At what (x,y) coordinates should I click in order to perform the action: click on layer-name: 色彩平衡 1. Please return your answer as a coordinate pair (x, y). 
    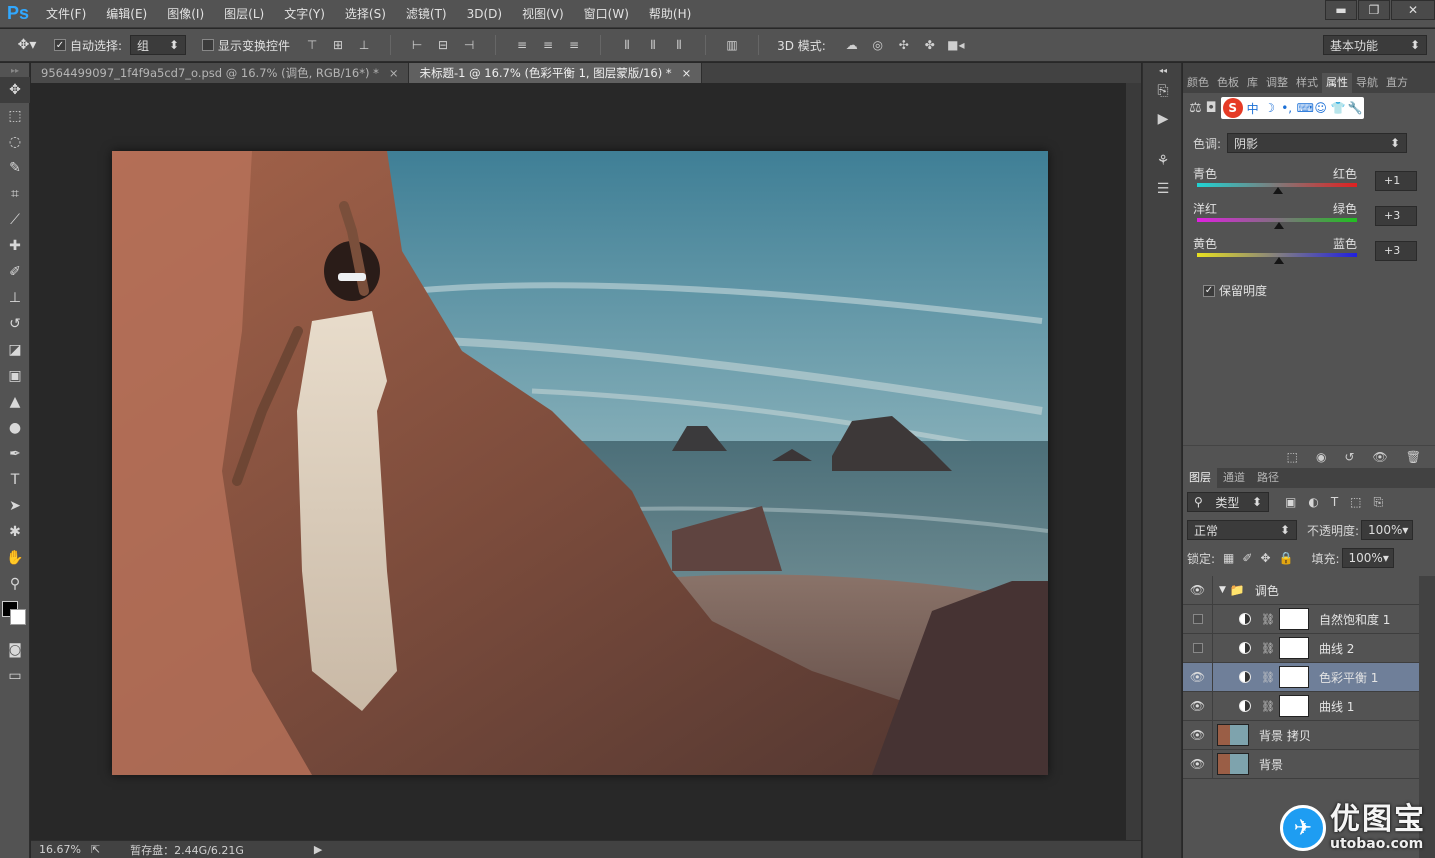
    Looking at the image, I should click on (1348, 677).